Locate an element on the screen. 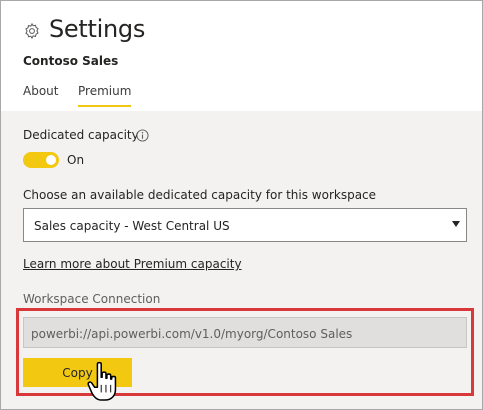  page-title: Settings is located at coordinates (97, 29).